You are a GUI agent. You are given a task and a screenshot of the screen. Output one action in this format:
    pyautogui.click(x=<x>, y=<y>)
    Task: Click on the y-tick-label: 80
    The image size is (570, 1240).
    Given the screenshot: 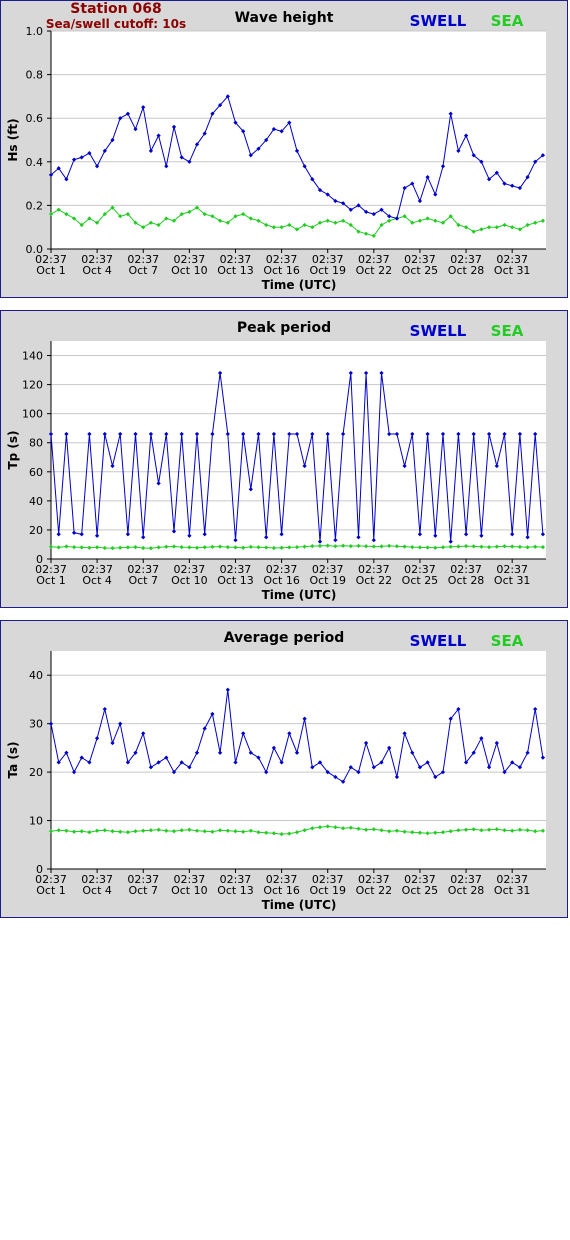 What is the action you would take?
    pyautogui.click(x=36, y=443)
    